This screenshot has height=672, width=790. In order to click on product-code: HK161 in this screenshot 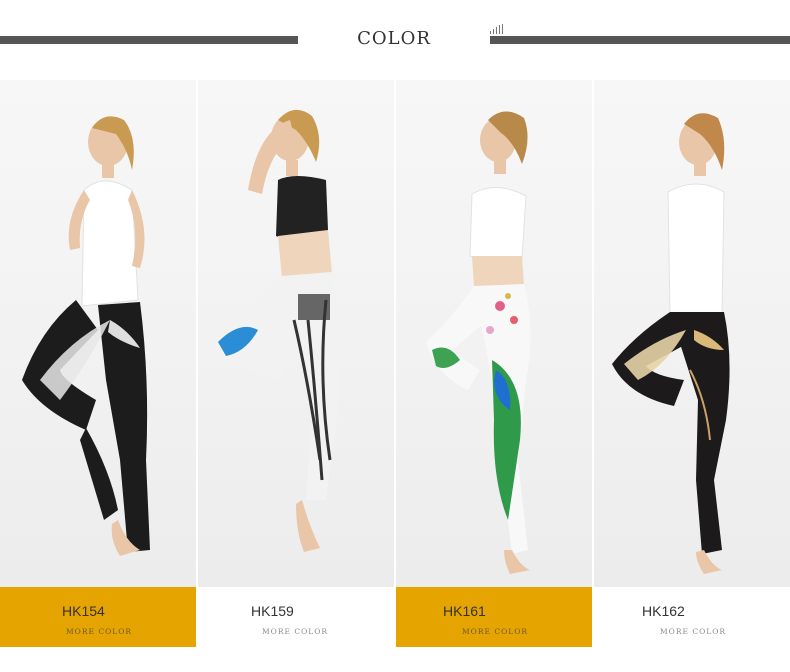, I will do `click(464, 611)`.